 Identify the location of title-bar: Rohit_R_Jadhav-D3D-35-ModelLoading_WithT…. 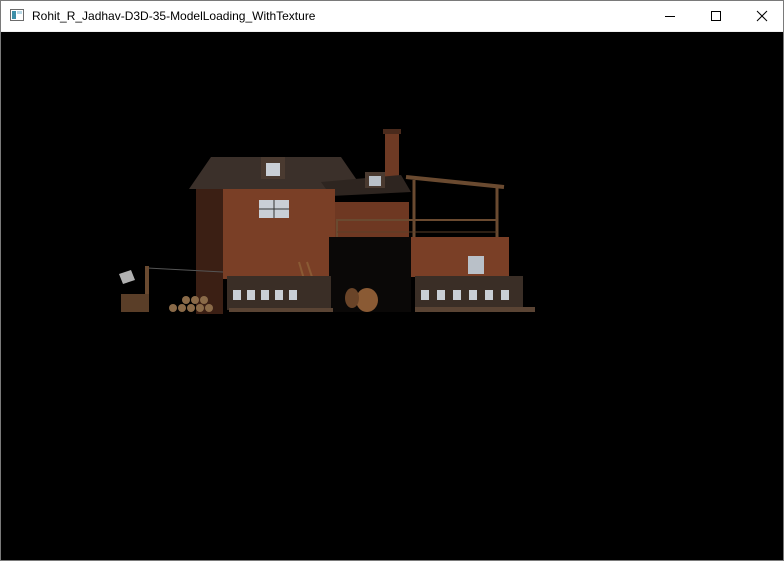
(392, 16).